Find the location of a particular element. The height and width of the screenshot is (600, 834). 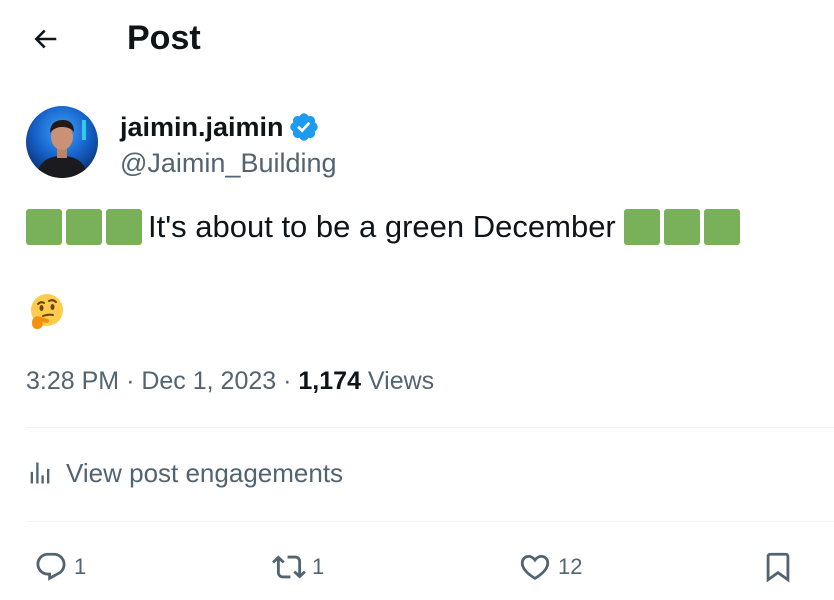

post-actions: 1 1 12 is located at coordinates (416, 567).